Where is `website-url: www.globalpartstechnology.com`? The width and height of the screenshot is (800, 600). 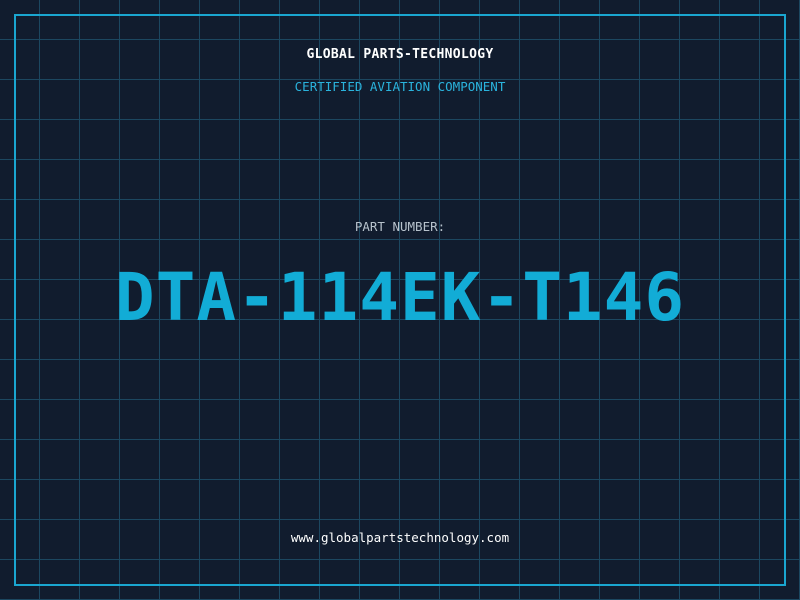
website-url: www.globalpartstechnology.com is located at coordinates (400, 537).